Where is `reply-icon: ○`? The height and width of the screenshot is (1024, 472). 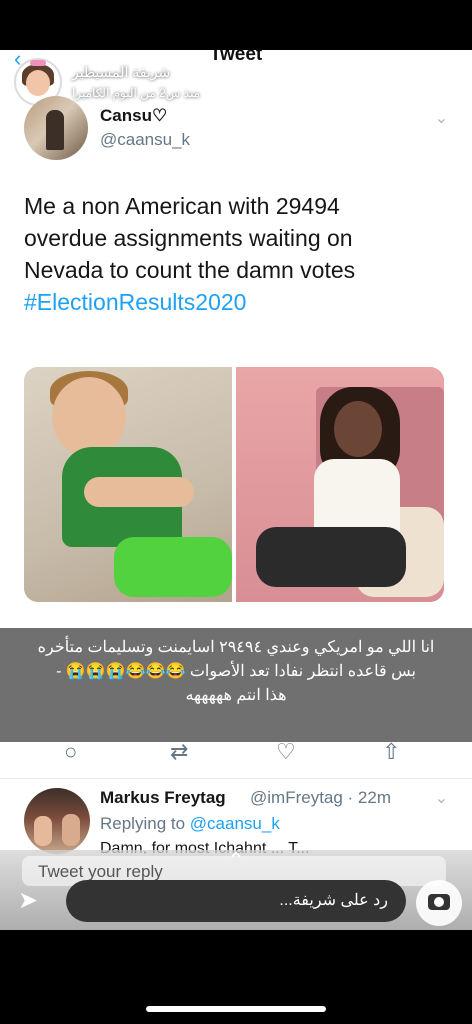 reply-icon: ○ is located at coordinates (70, 752).